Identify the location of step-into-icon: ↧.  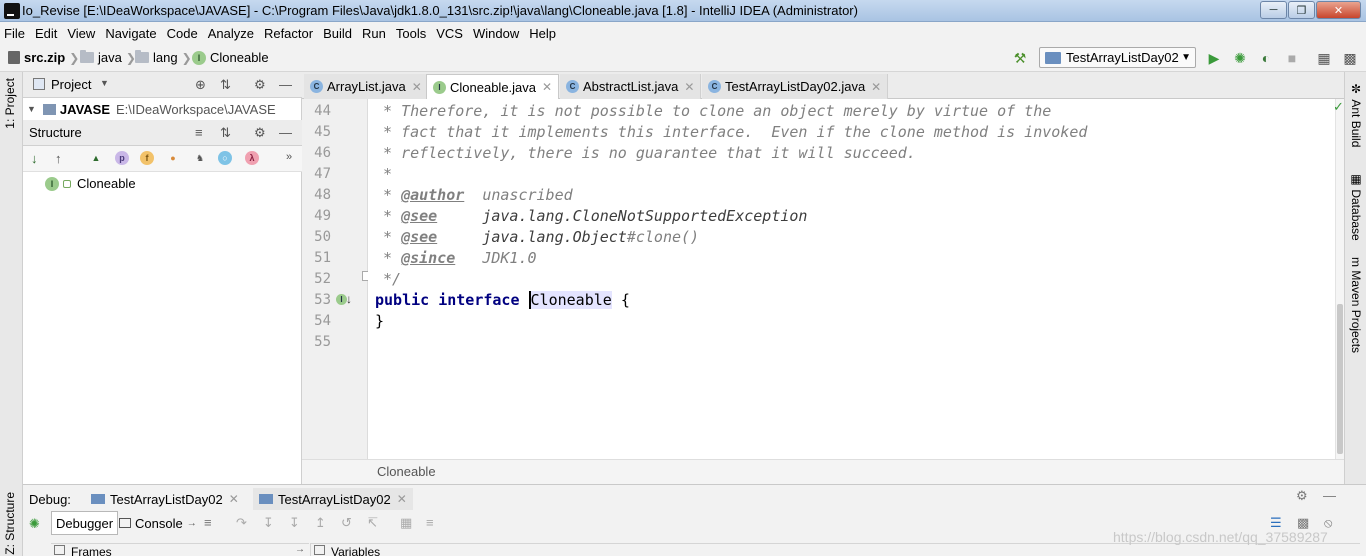
(294, 523).